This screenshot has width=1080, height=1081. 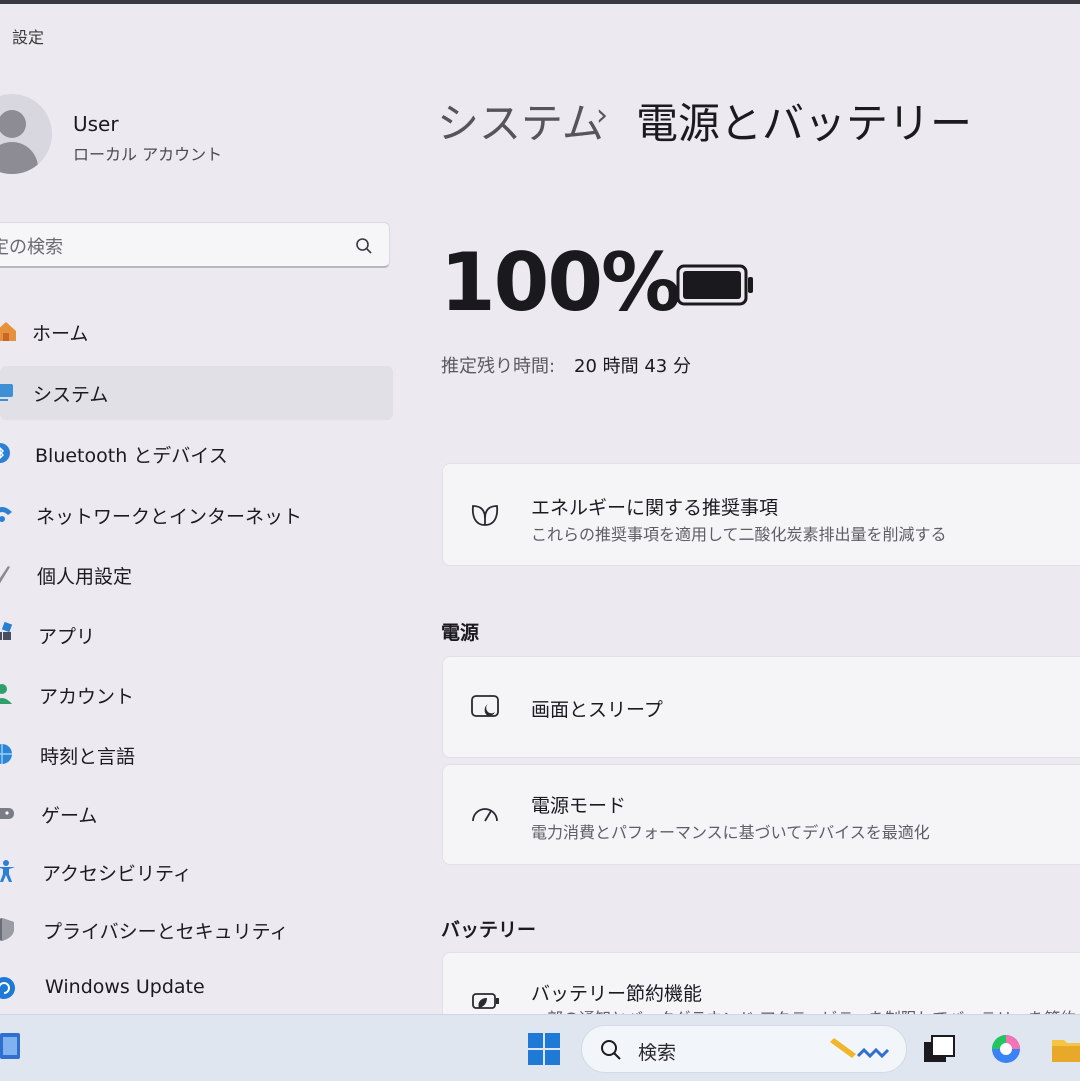 What do you see at coordinates (744, 1049) in the screenshot?
I see `taskbar-search: 検索` at bounding box center [744, 1049].